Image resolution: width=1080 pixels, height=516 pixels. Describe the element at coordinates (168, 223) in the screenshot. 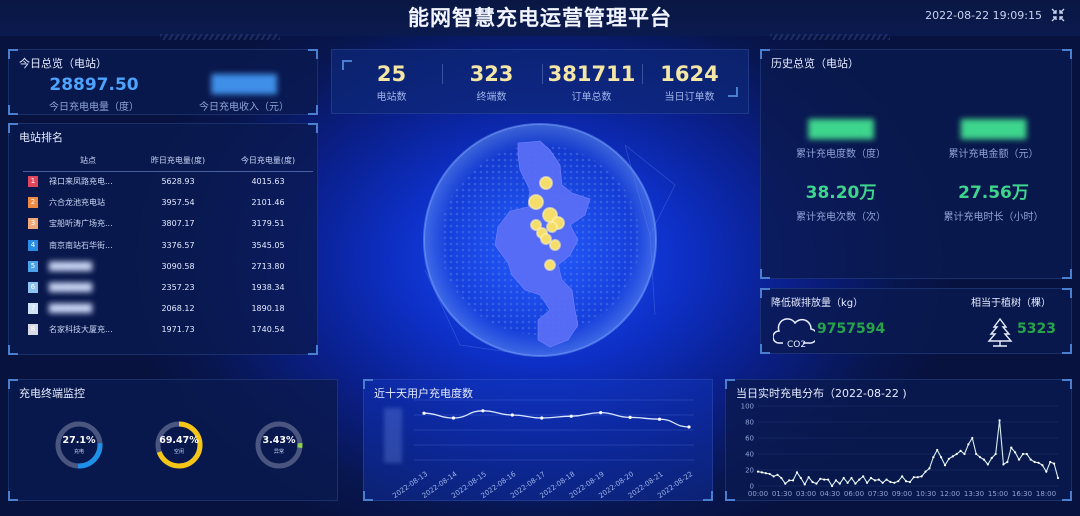

I see `table-row: 3 宝船听涛广场充... 3807.17 3179.51` at that location.